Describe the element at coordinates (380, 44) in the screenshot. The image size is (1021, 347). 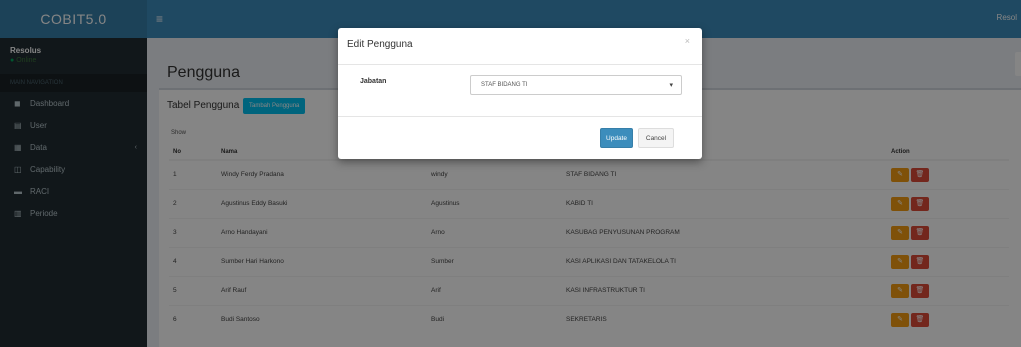
I see `modal-title: Edit Pengguna` at that location.